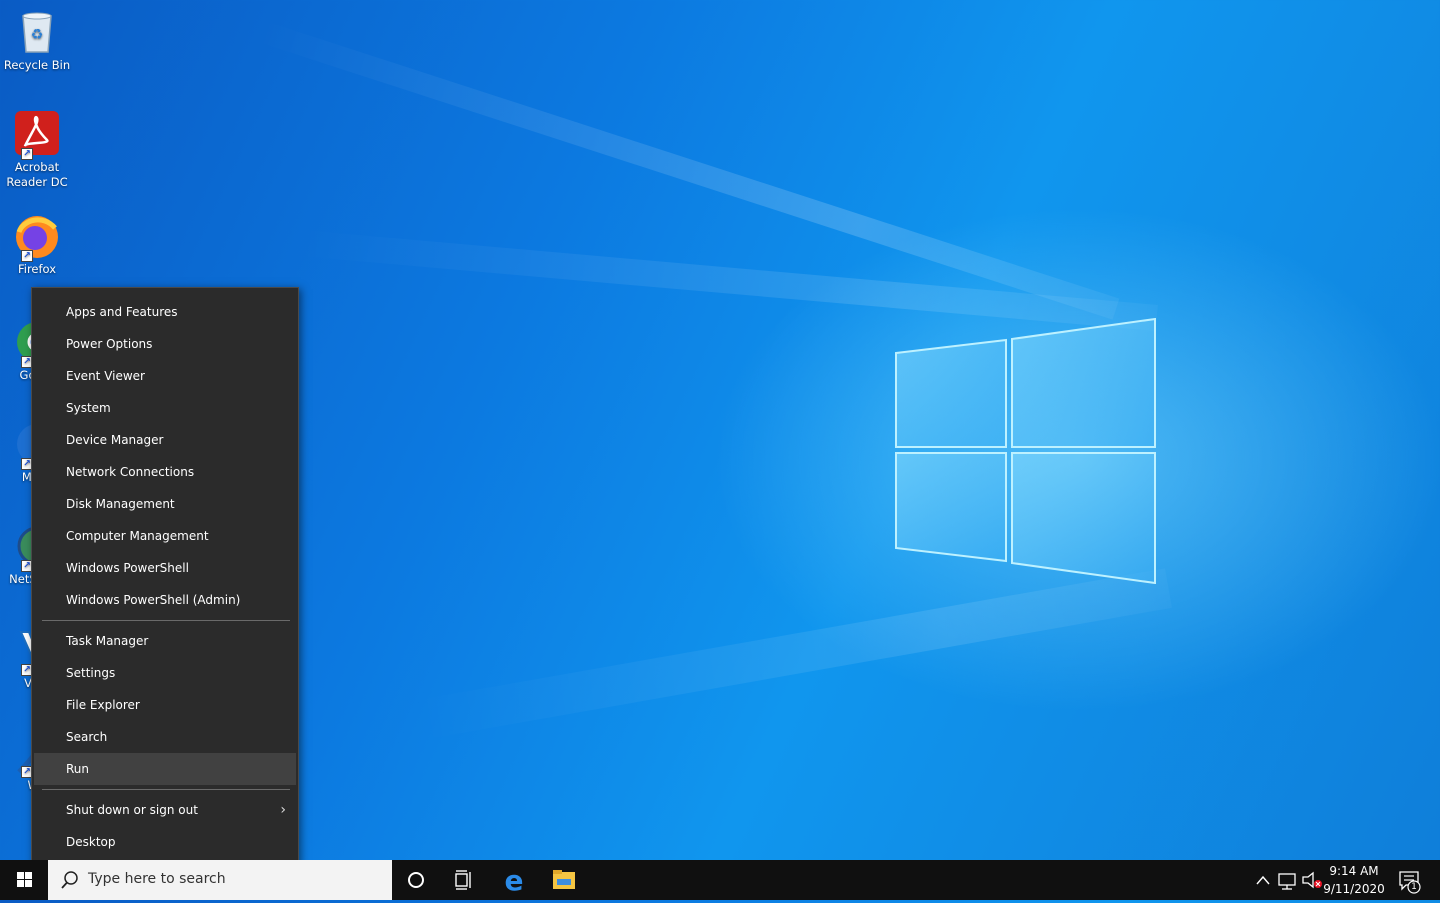 This screenshot has width=1440, height=903. What do you see at coordinates (37, 269) in the screenshot?
I see `desktop-icon-label: Firefox` at bounding box center [37, 269].